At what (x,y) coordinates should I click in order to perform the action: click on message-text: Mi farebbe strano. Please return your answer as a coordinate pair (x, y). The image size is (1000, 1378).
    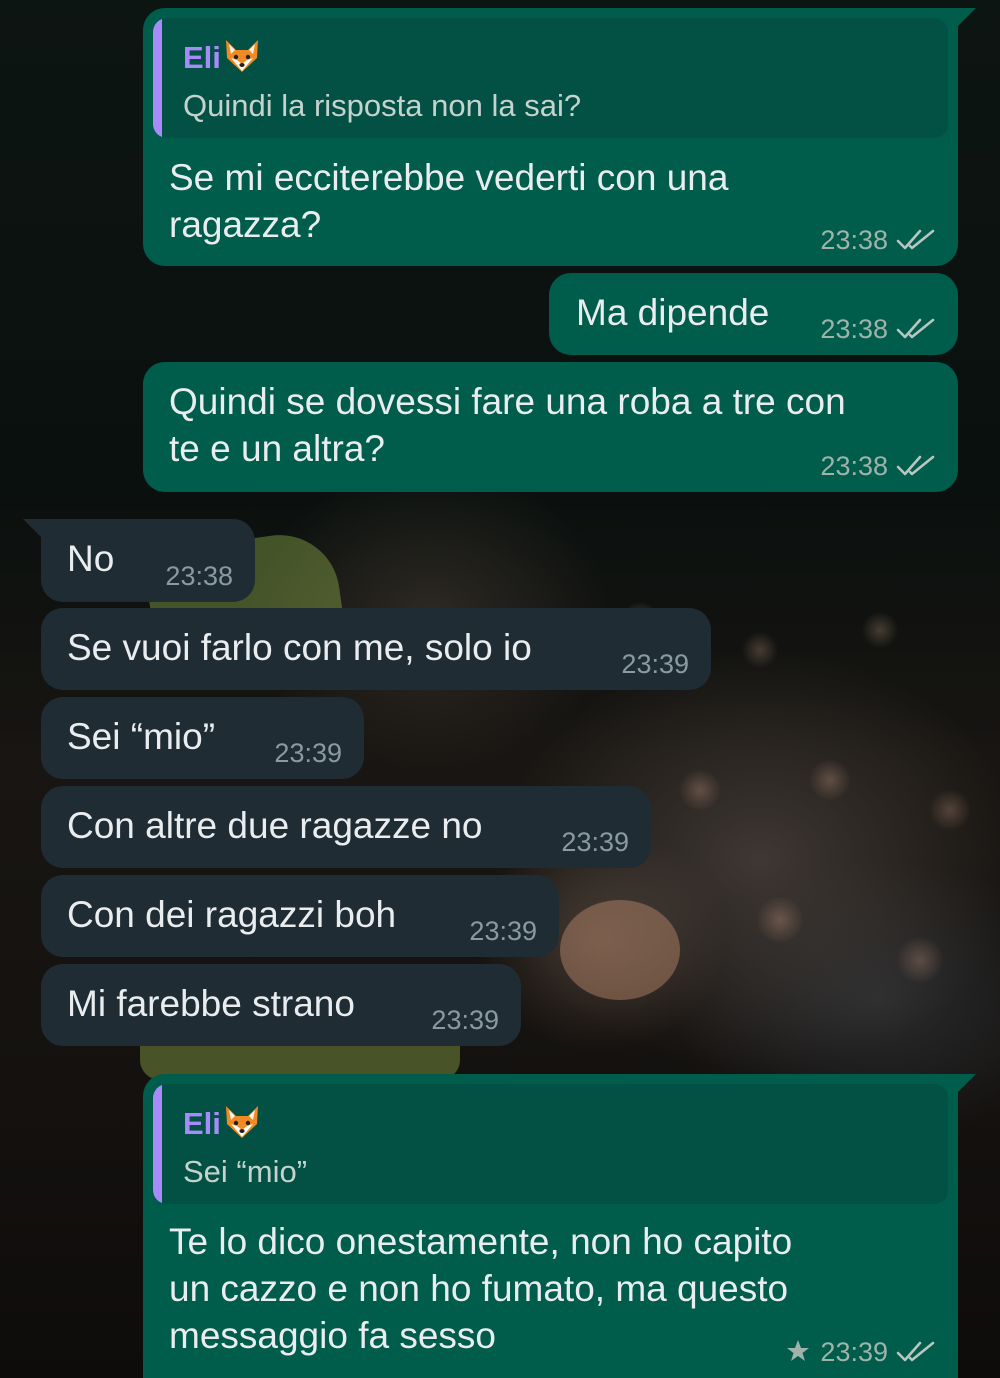
    Looking at the image, I should click on (211, 1003).